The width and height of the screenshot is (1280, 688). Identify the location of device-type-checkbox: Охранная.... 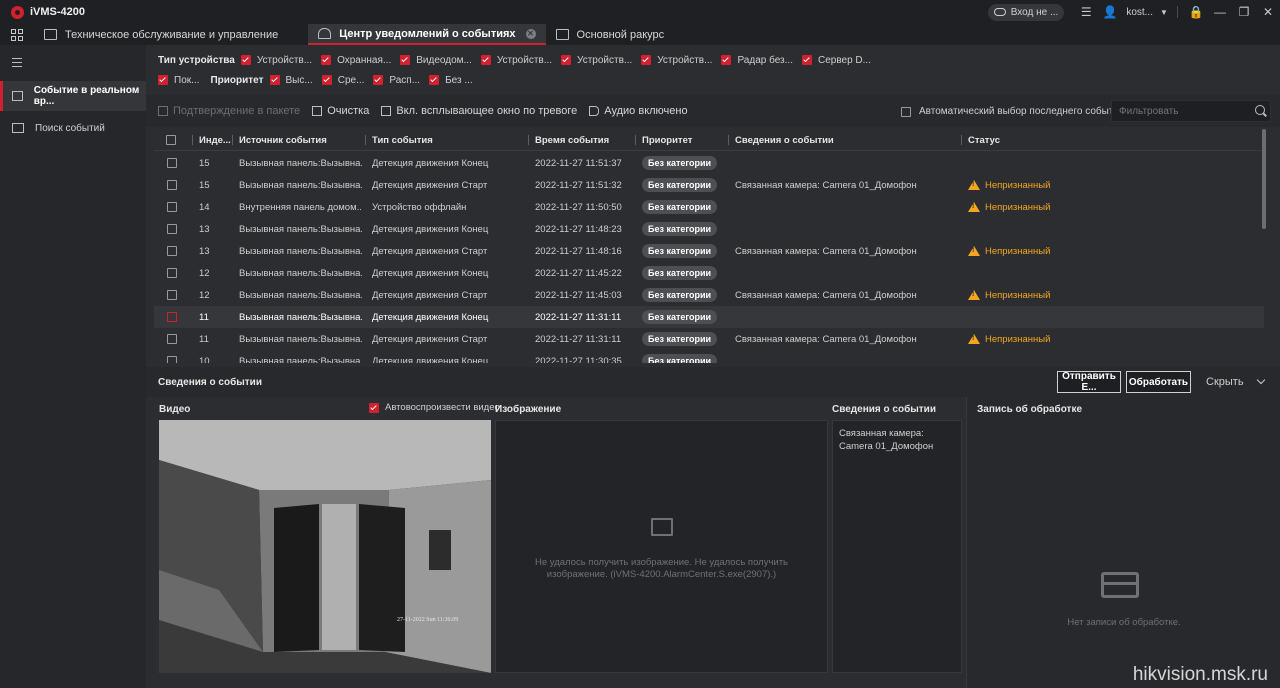
(356, 60).